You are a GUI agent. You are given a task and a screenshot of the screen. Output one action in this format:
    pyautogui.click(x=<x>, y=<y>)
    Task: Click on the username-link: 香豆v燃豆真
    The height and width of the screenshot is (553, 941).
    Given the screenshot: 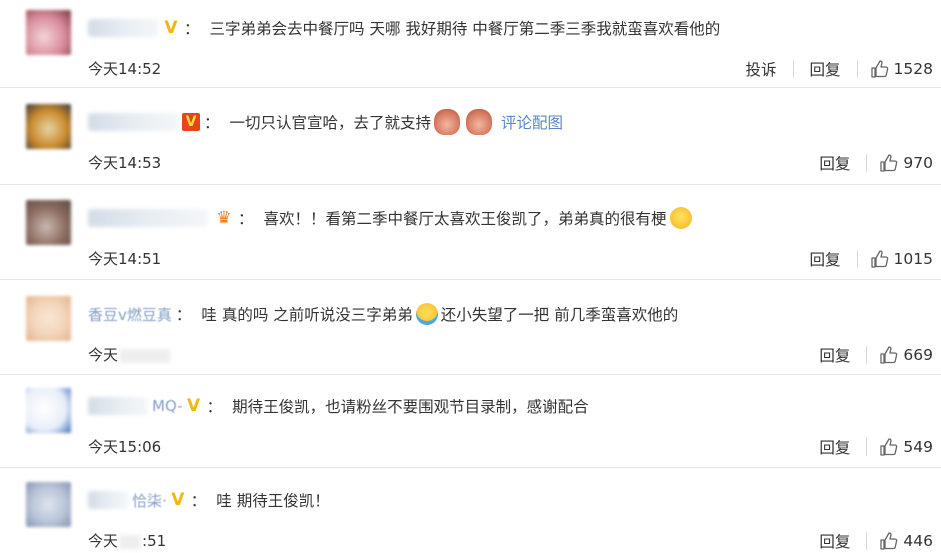 What is the action you would take?
    pyautogui.click(x=130, y=314)
    